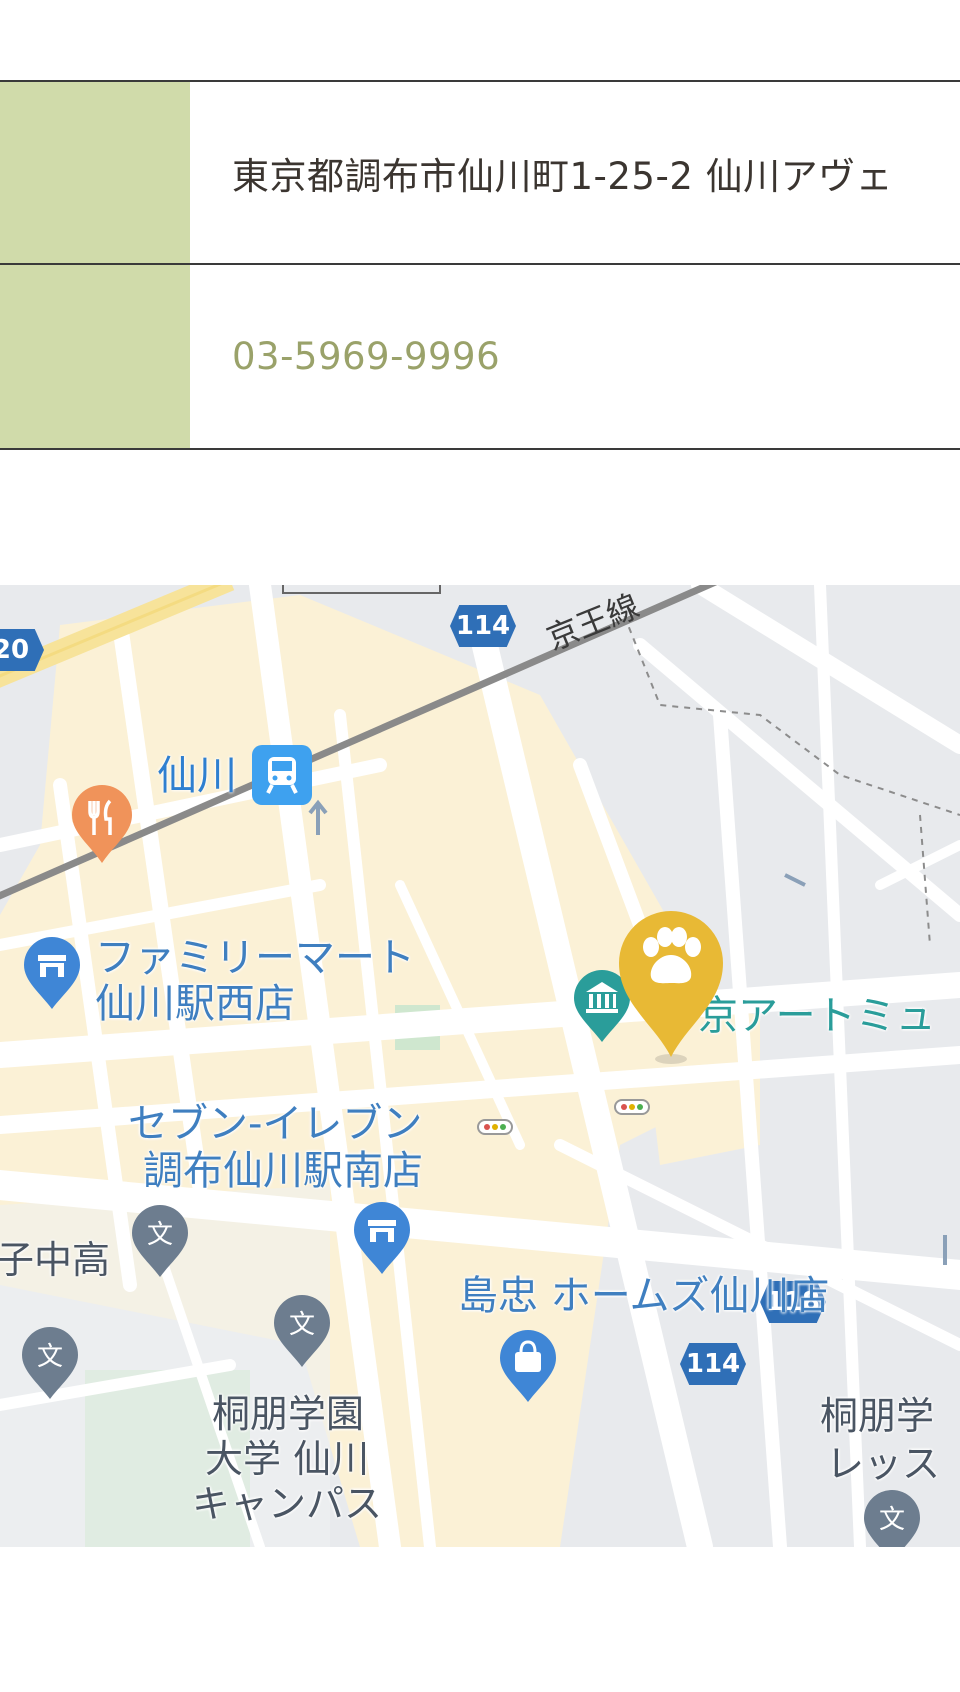 This screenshot has width=960, height=1692. I want to click on train-station-icon, so click(282, 775).